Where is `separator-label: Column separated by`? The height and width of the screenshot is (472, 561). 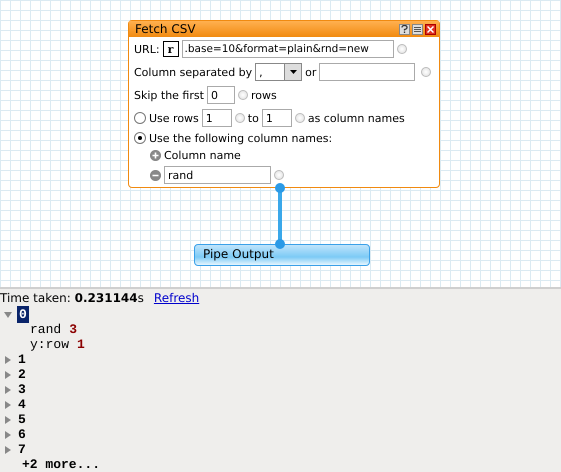 separator-label: Column separated by is located at coordinates (193, 72).